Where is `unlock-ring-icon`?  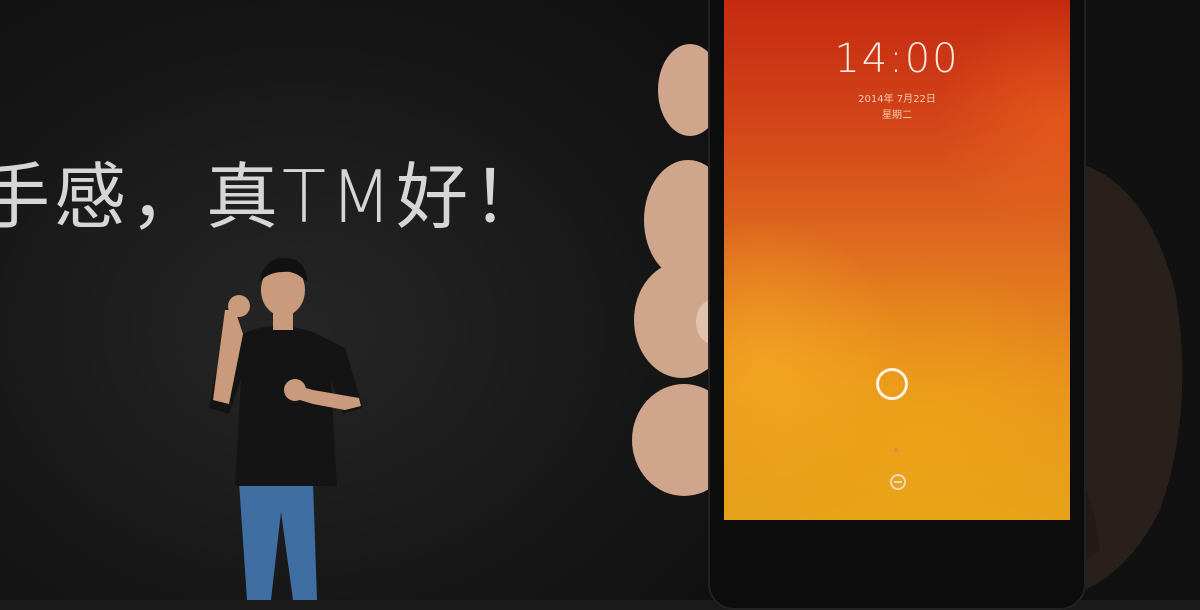 unlock-ring-icon is located at coordinates (892, 384).